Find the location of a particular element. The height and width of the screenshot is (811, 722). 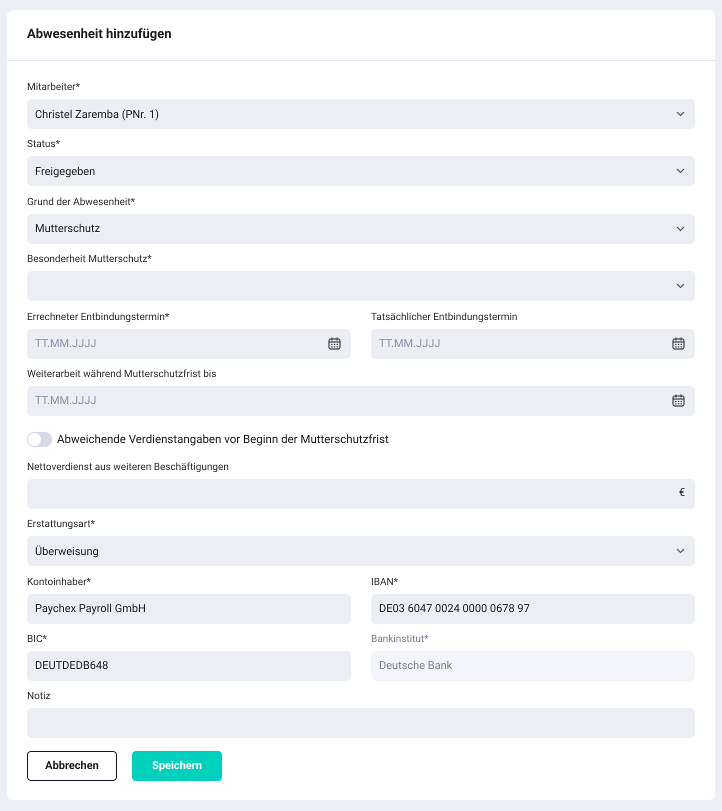

currency-symbol: € is located at coordinates (681, 493).